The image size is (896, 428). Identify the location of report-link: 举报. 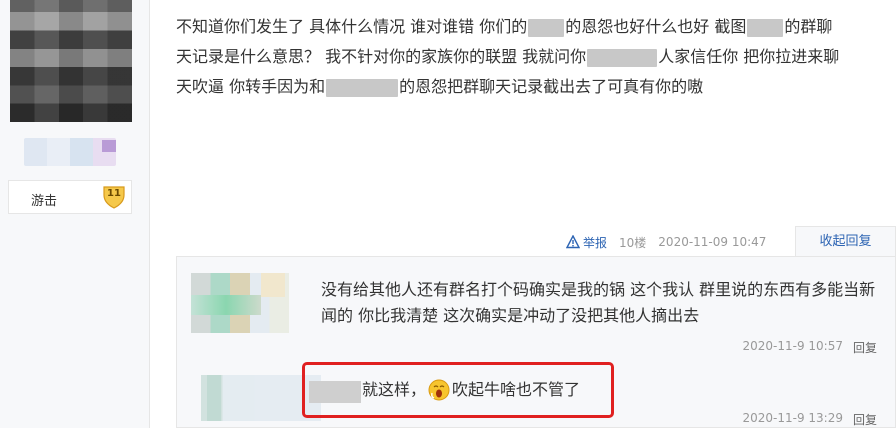
(586, 242).